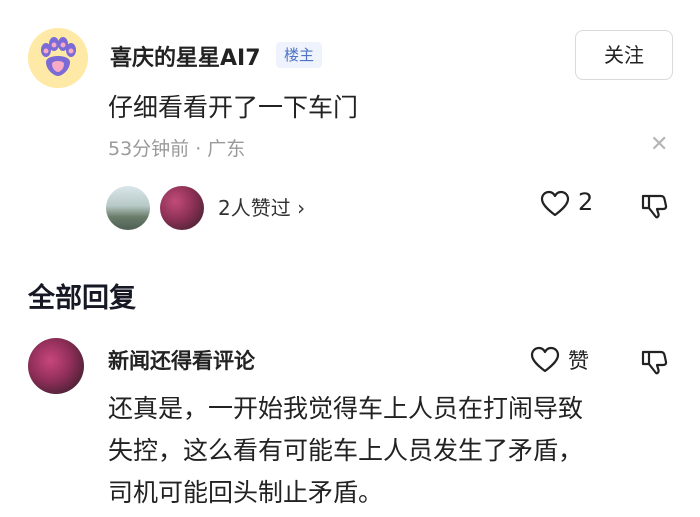 This screenshot has width=700, height=517. What do you see at coordinates (233, 107) in the screenshot?
I see `comment-text: 仔细看看开了一下车门` at bounding box center [233, 107].